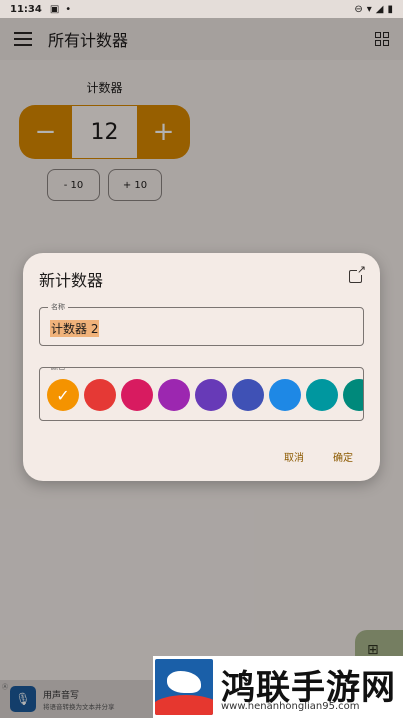  Describe the element at coordinates (390, 9) in the screenshot. I see `battery-icon: ▮` at that location.